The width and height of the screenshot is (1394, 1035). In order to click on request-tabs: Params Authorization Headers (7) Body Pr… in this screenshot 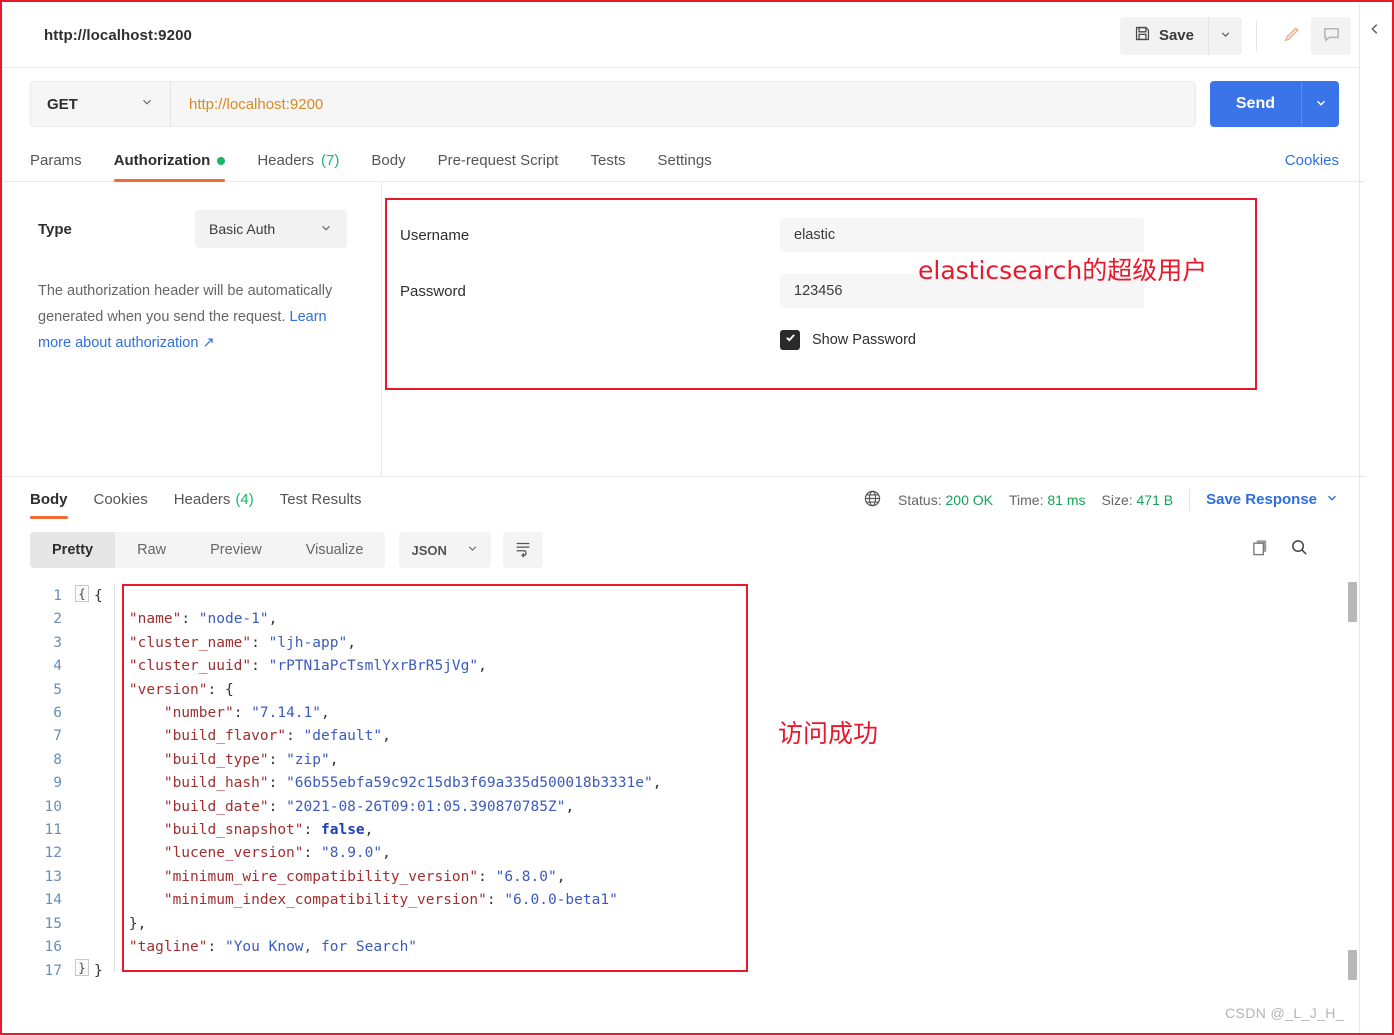, I will do `click(684, 161)`.